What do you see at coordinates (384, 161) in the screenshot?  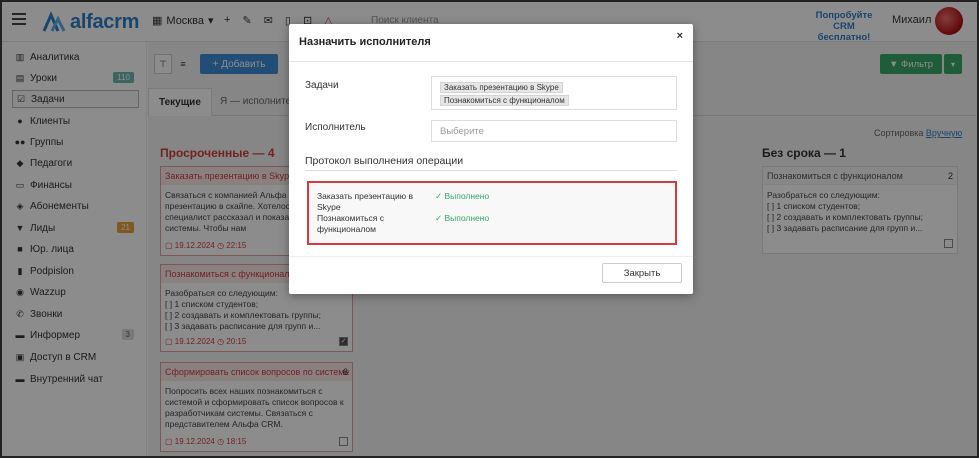 I see `protocol-title: Протокол выполнения операции` at bounding box center [384, 161].